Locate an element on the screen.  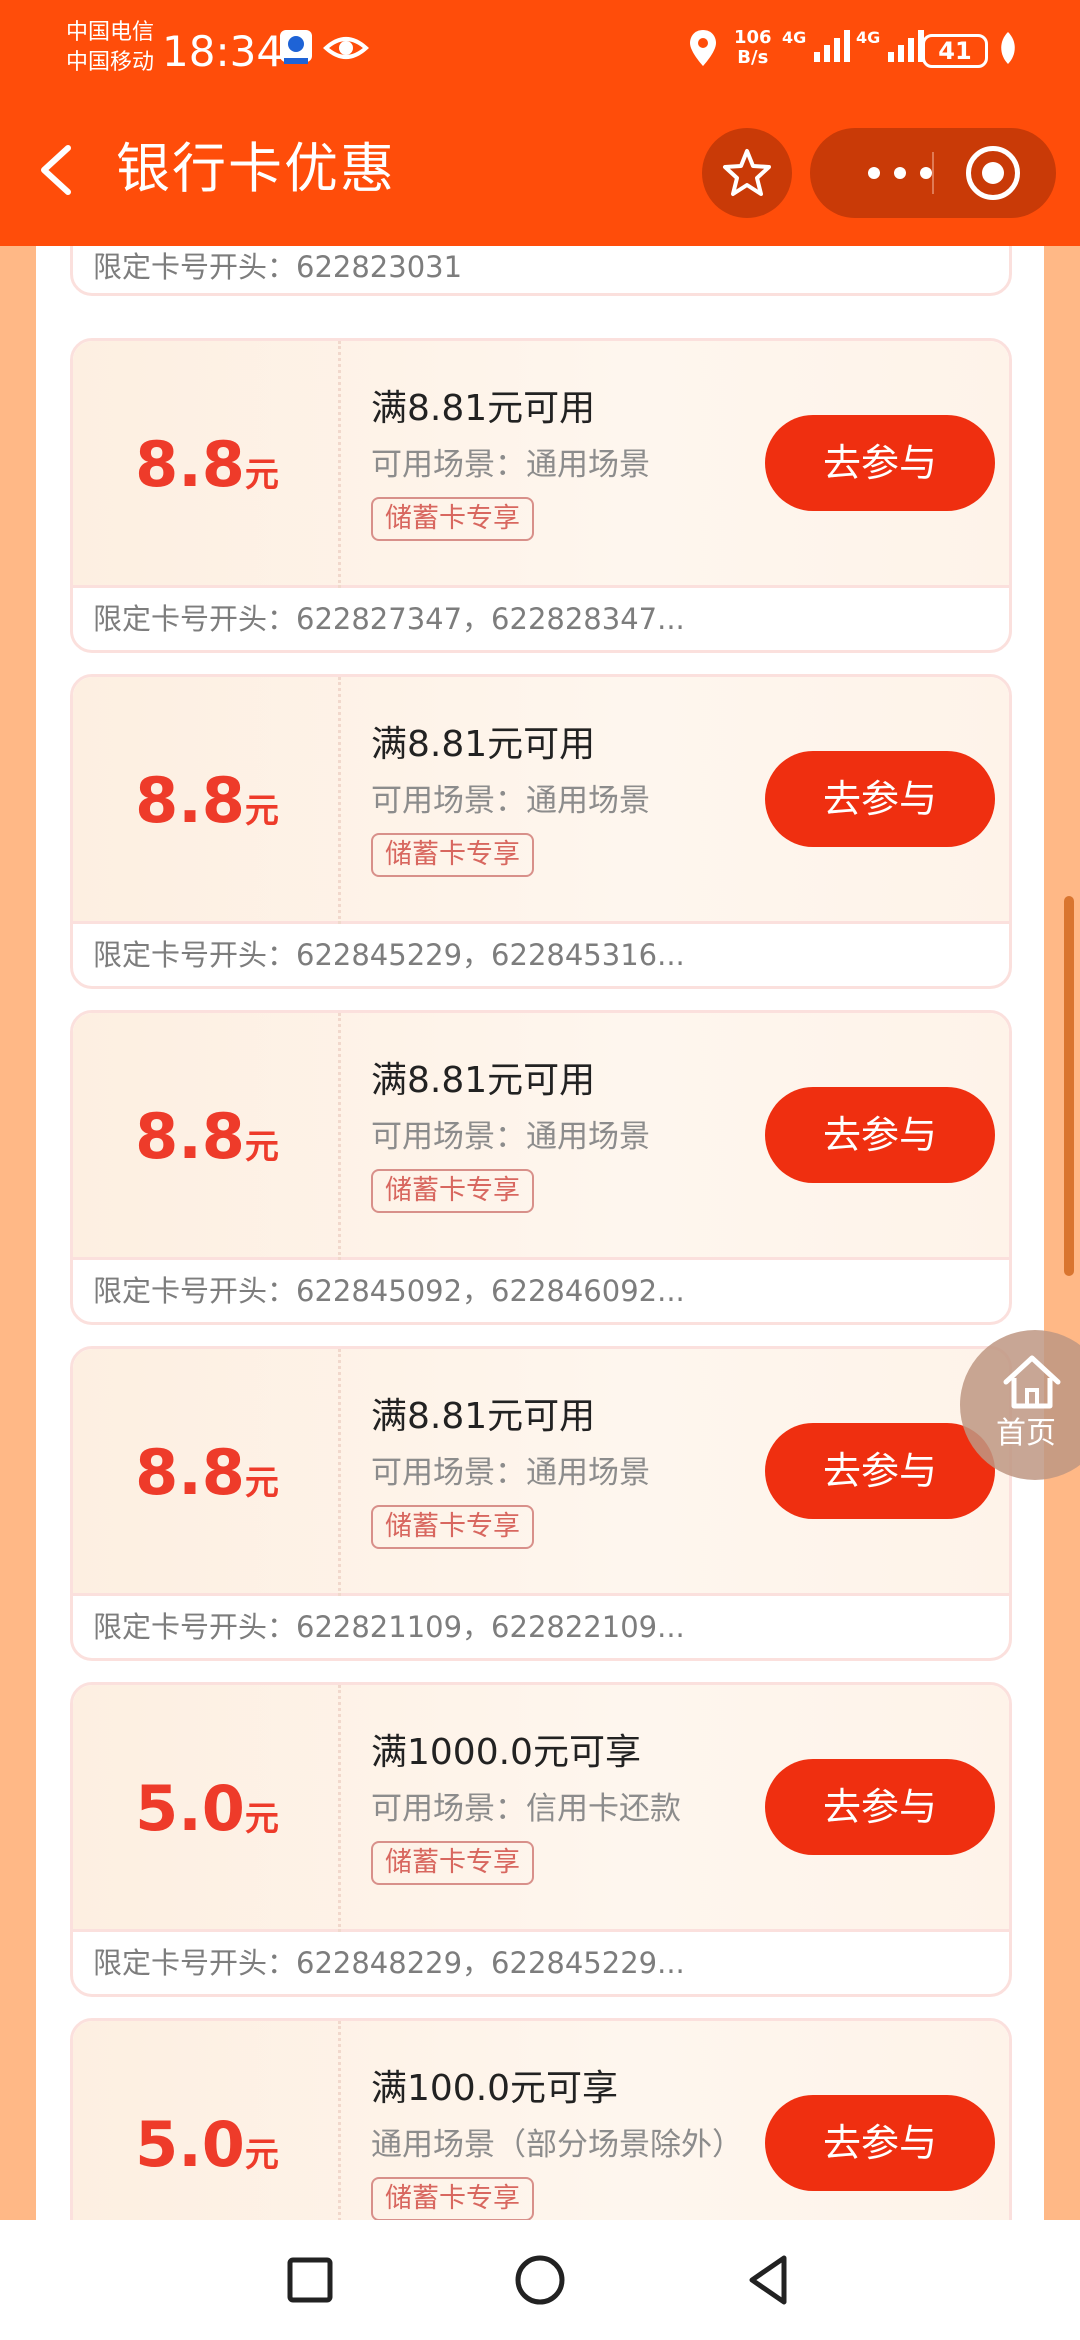
eye-icon is located at coordinates (346, 50).